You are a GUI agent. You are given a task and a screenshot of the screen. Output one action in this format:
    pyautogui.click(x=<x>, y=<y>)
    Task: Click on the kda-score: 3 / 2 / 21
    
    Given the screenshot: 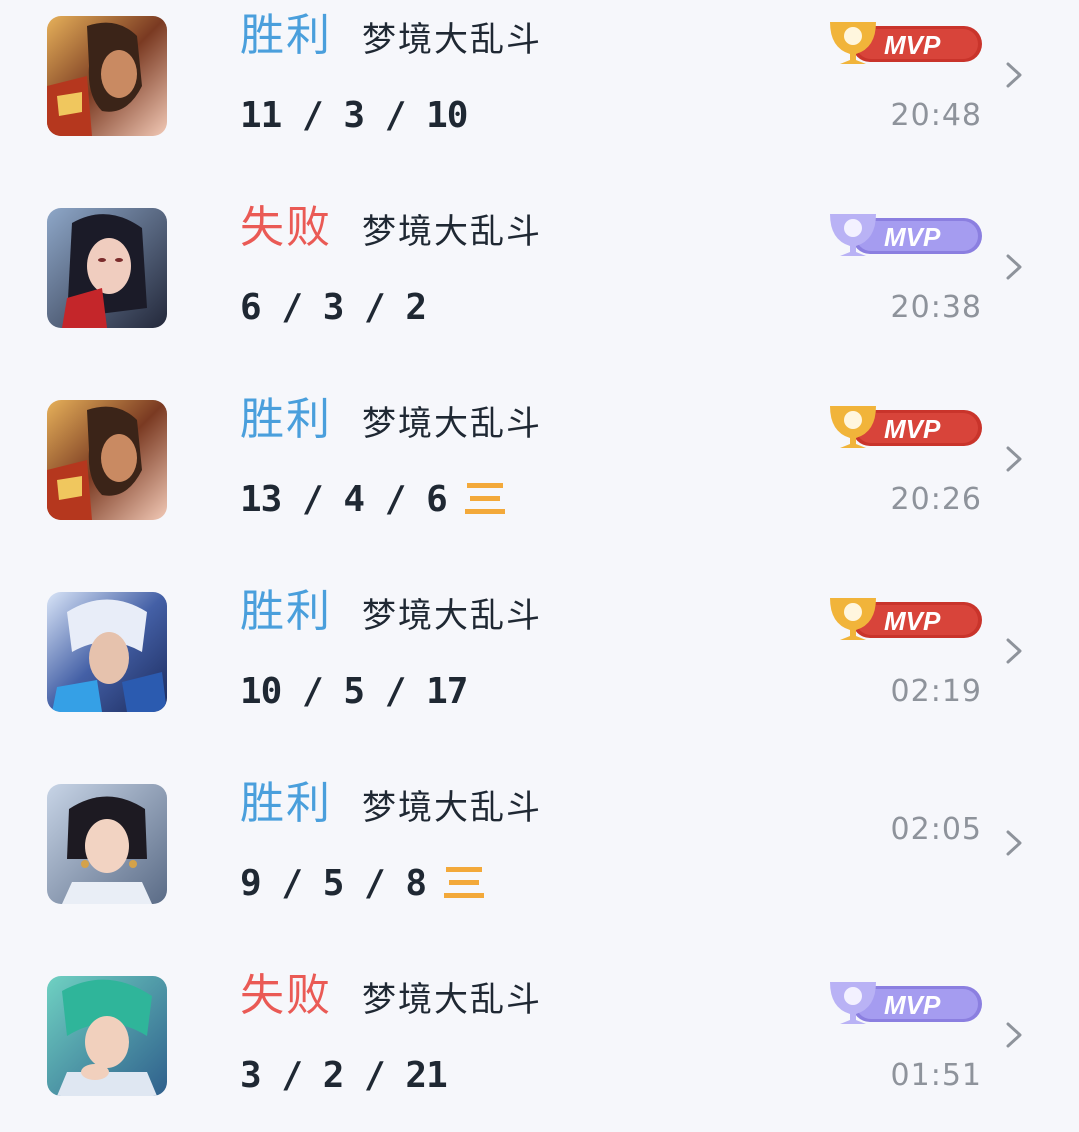 What is the action you would take?
    pyautogui.click(x=344, y=1076)
    